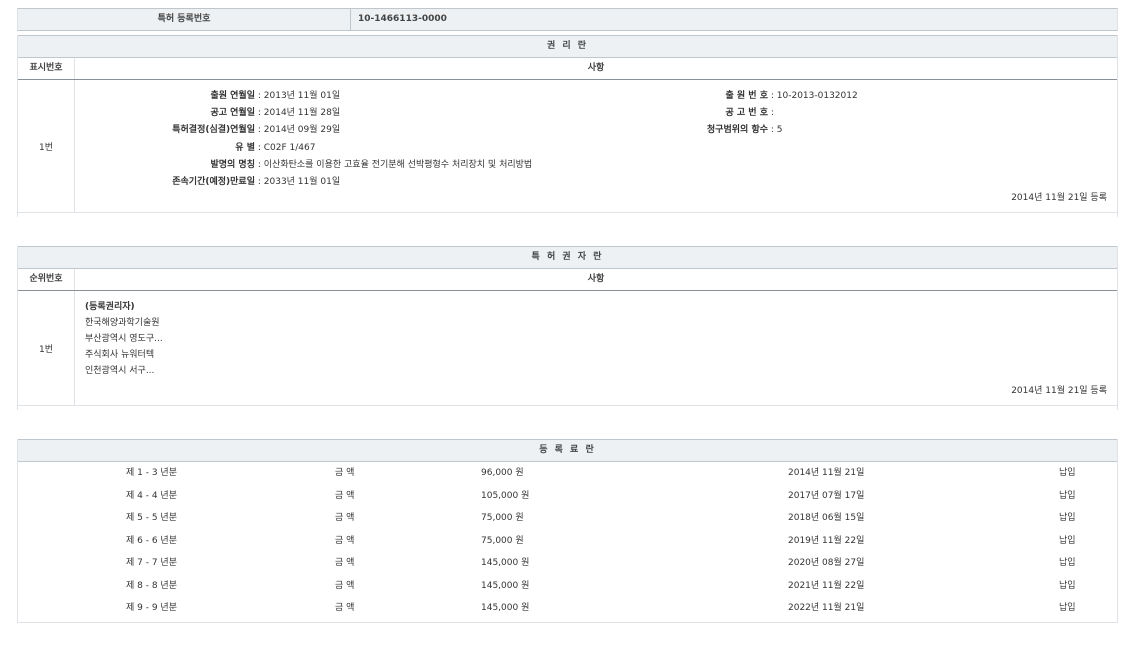  Describe the element at coordinates (302, 113) in the screenshot. I see `rights-left-field-value: 2014년 11월 28일` at that location.